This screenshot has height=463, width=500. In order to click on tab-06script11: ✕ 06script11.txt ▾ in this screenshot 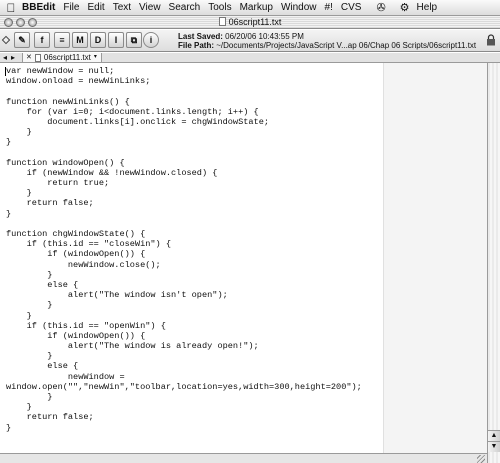, I will do `click(62, 58)`.